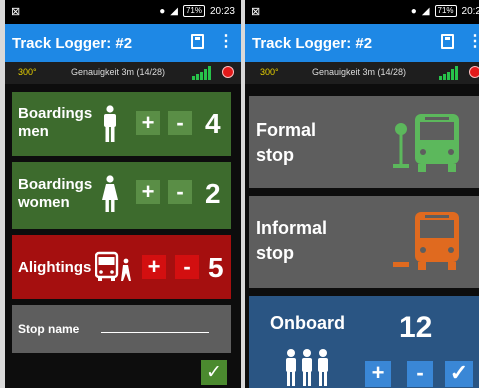 The width and height of the screenshot is (479, 388). I want to click on boardings-men-label-line2: men, so click(33, 131).